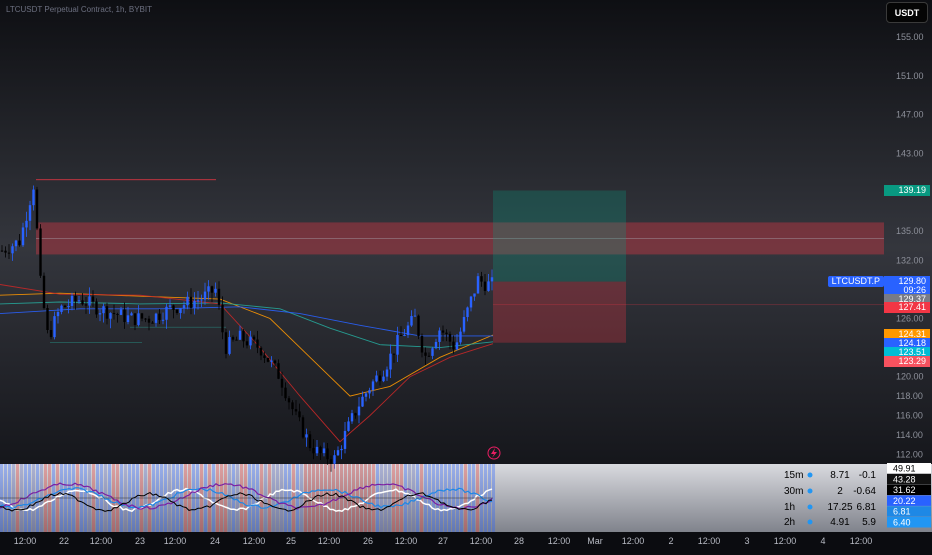 Image resolution: width=932 pixels, height=555 pixels. I want to click on osc-table-value-b: 6.81, so click(867, 507).